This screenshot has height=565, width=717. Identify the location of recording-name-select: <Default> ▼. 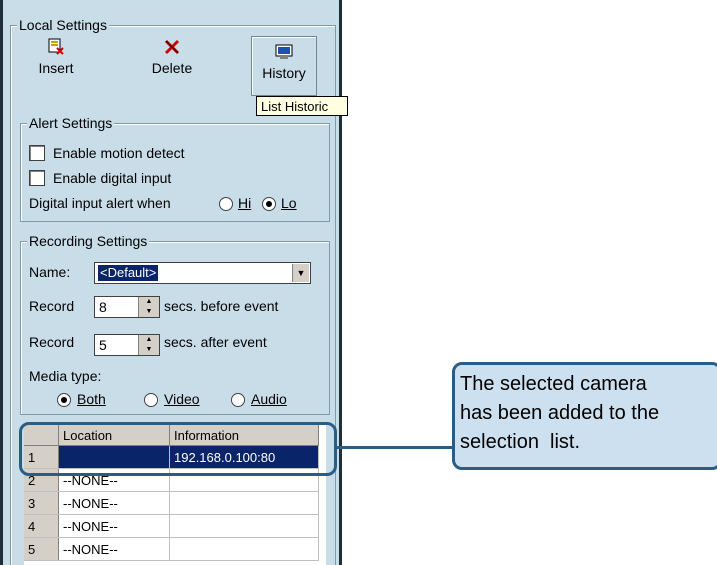
(202, 273).